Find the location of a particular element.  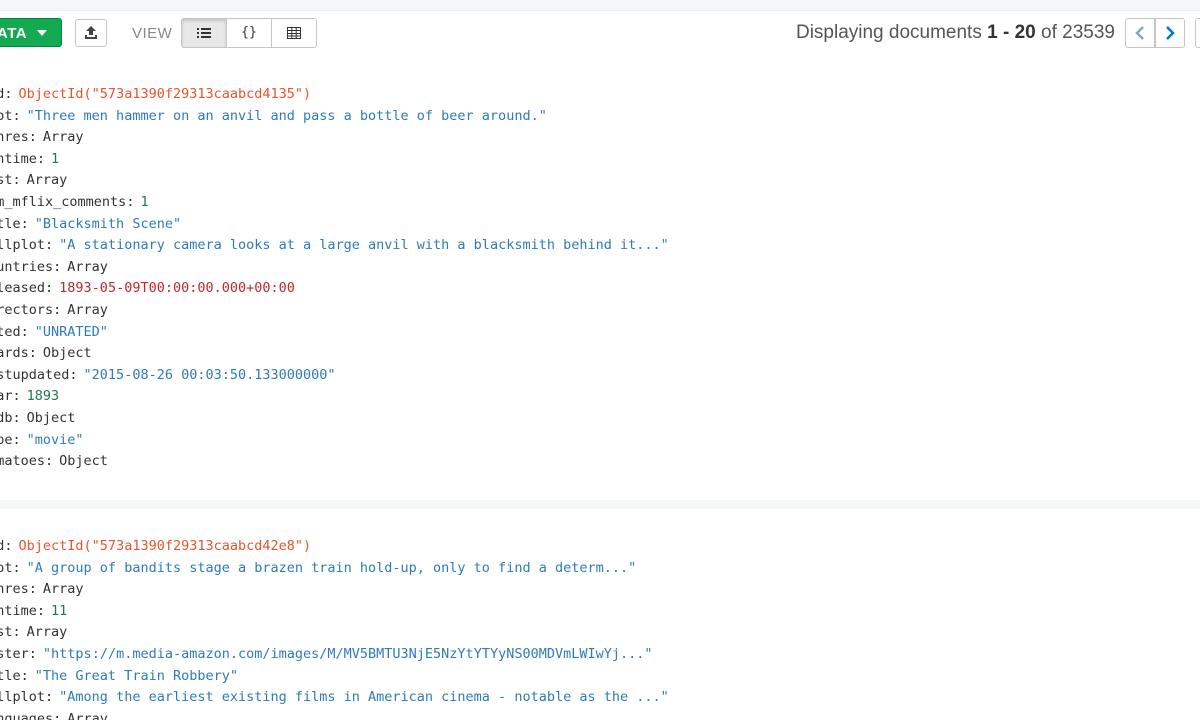

view-switcher: {} is located at coordinates (249, 33).